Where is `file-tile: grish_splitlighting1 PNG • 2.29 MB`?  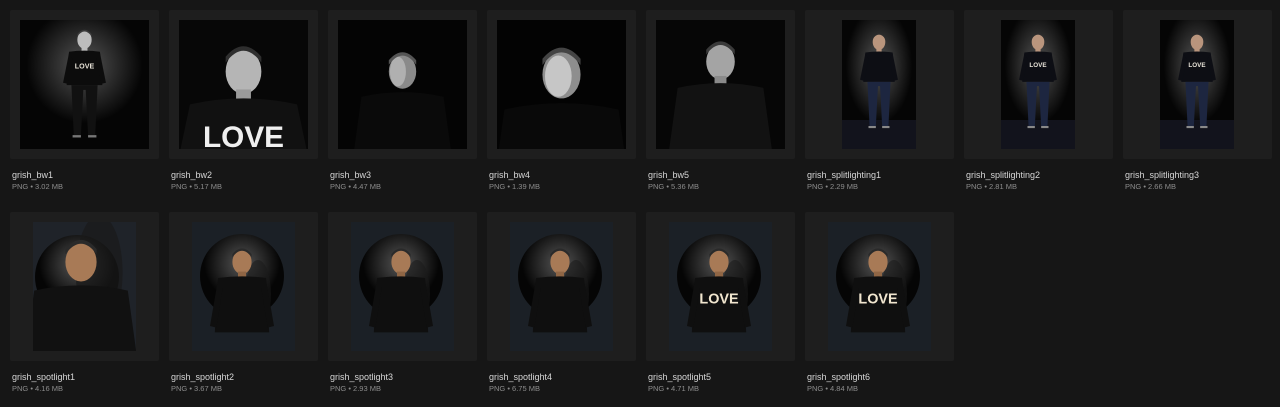 file-tile: grish_splitlighting1 PNG • 2.29 MB is located at coordinates (879, 107).